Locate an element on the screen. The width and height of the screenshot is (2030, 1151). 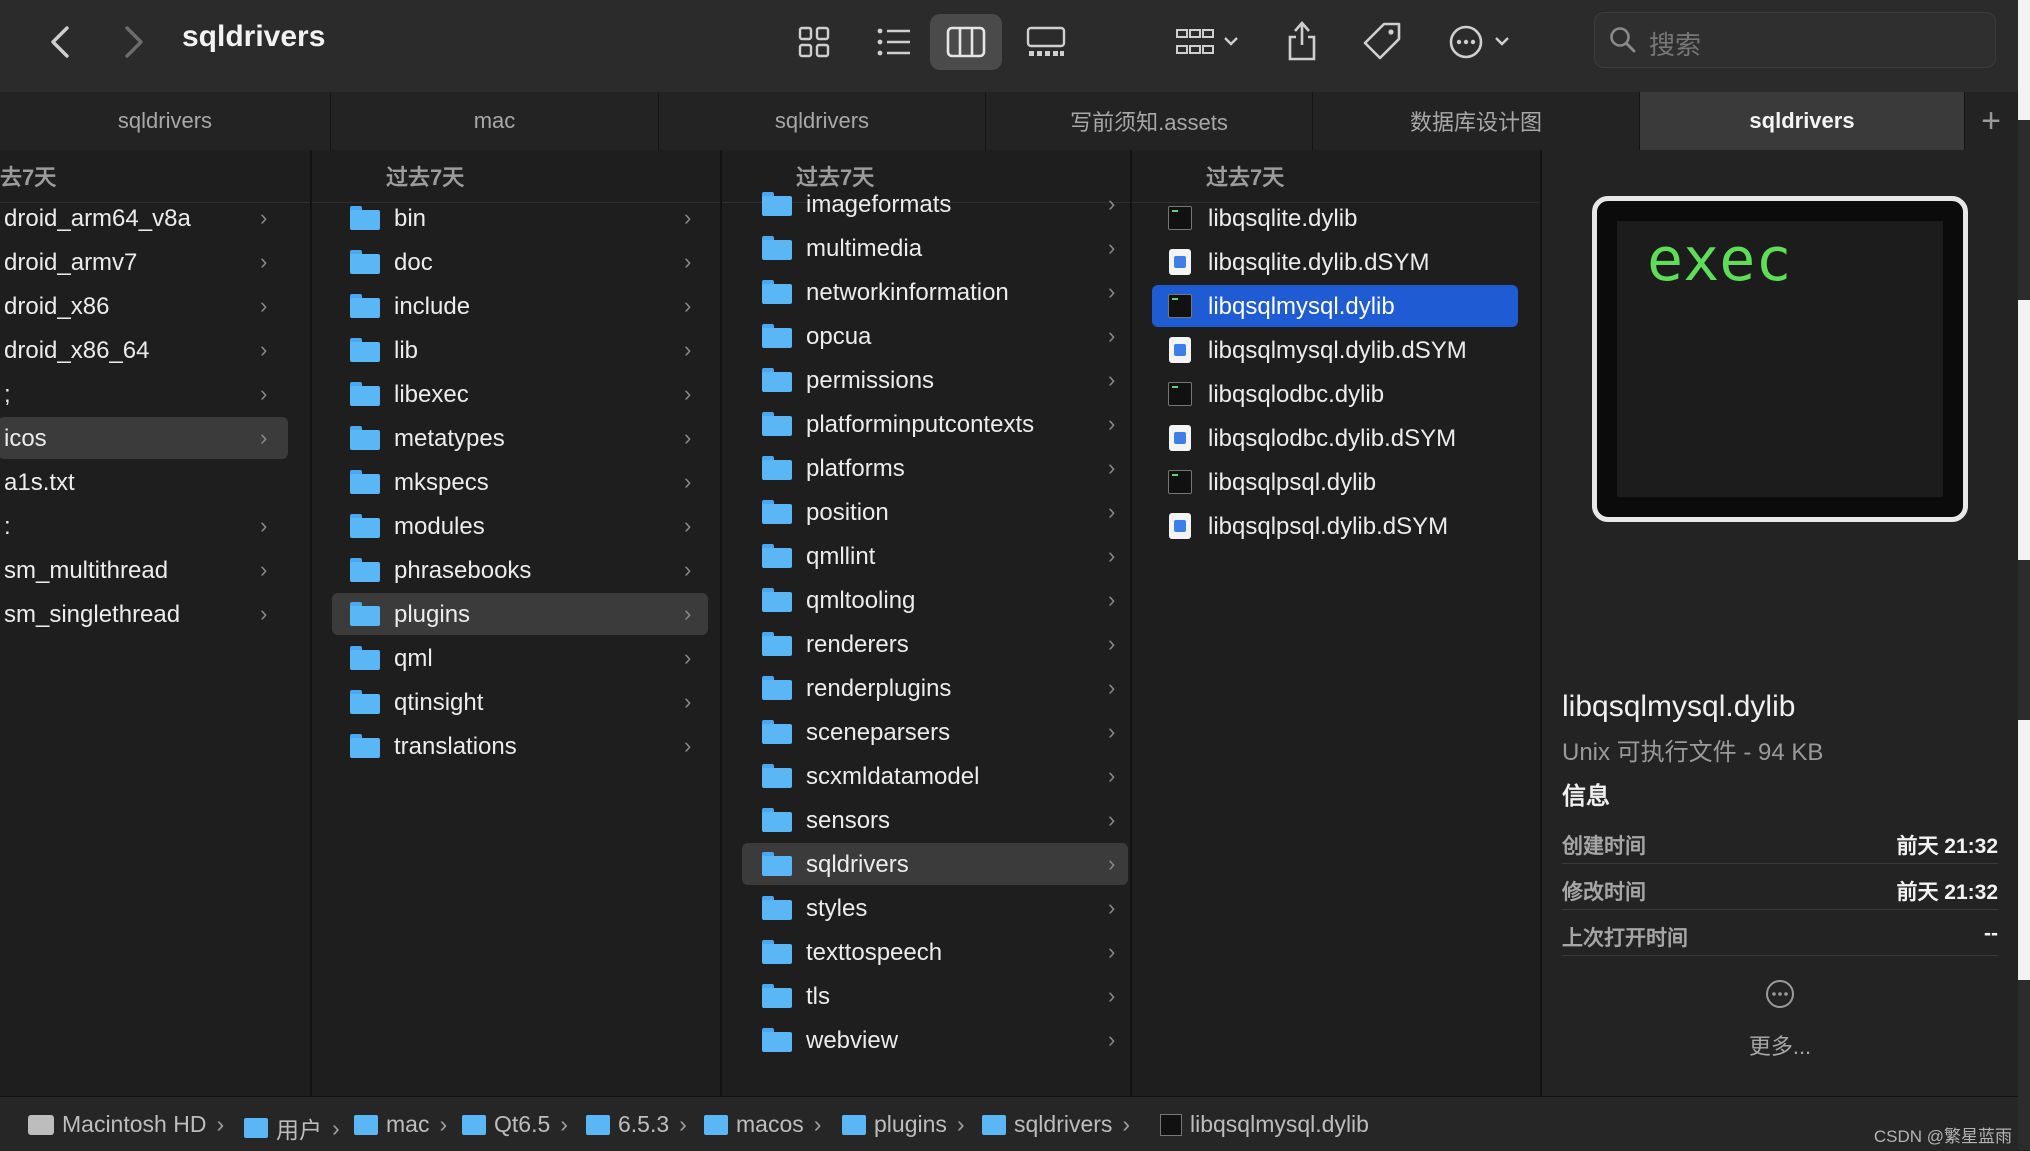
folder-row: doc› is located at coordinates (520, 262).